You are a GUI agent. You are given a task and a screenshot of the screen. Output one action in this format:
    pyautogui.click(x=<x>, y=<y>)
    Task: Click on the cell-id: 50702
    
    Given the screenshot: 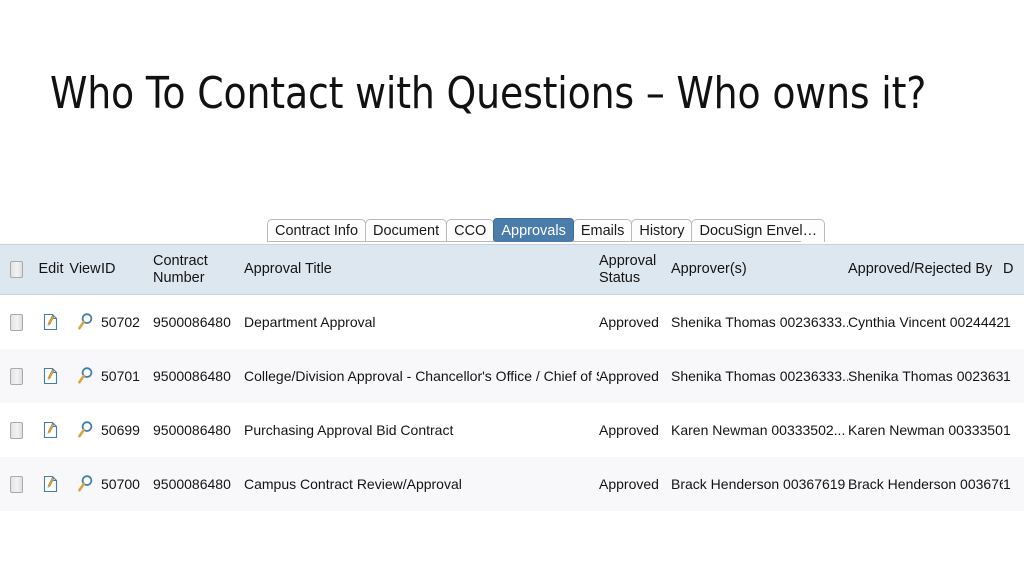 What is the action you would take?
    pyautogui.click(x=120, y=322)
    